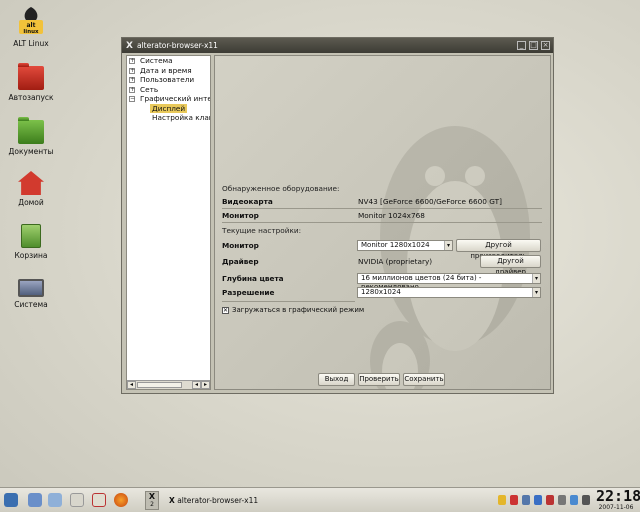 The width and height of the screenshot is (640, 512). Describe the element at coordinates (31, 151) in the screenshot. I see `desktop-icon-label: Документы` at that location.